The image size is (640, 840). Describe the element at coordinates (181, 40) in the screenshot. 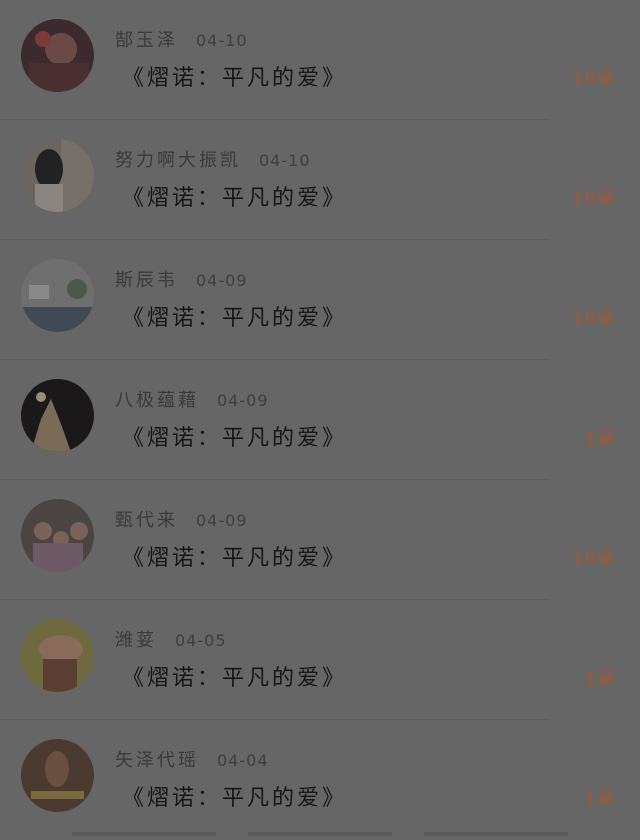

I see `user-name: 郜玉泽 04-10` at that location.